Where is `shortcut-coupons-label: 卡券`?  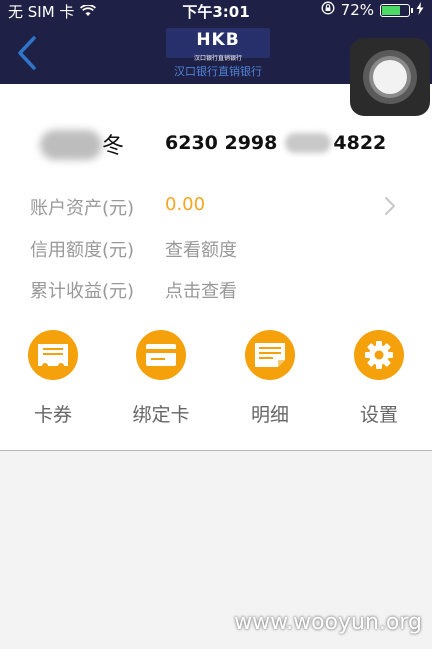
shortcut-coupons-label: 卡券 is located at coordinates (52, 415).